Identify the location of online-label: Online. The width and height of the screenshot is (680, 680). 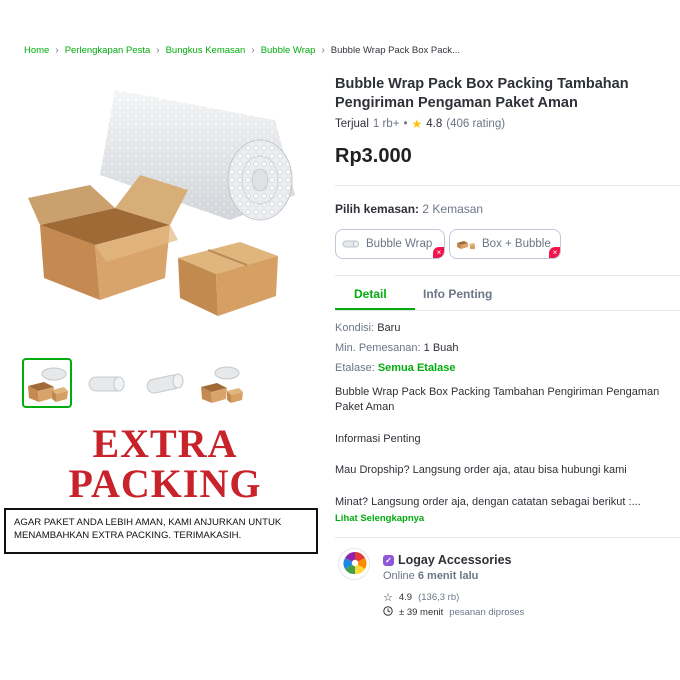
(399, 576).